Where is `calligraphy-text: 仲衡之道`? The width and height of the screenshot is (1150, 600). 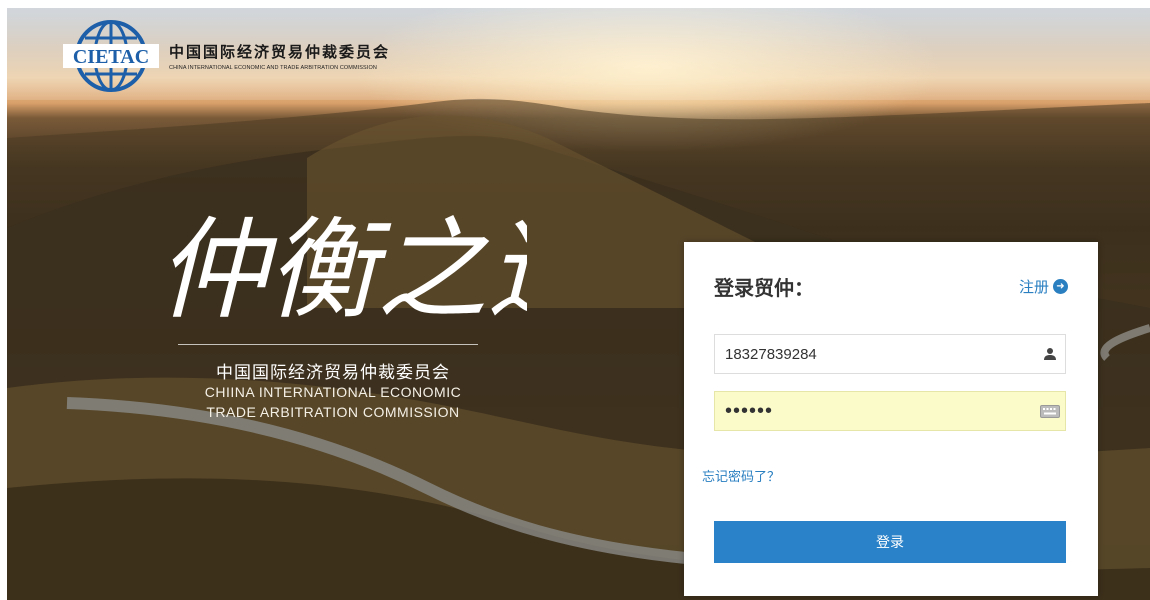 calligraphy-text: 仲衡之道 is located at coordinates (342, 270).